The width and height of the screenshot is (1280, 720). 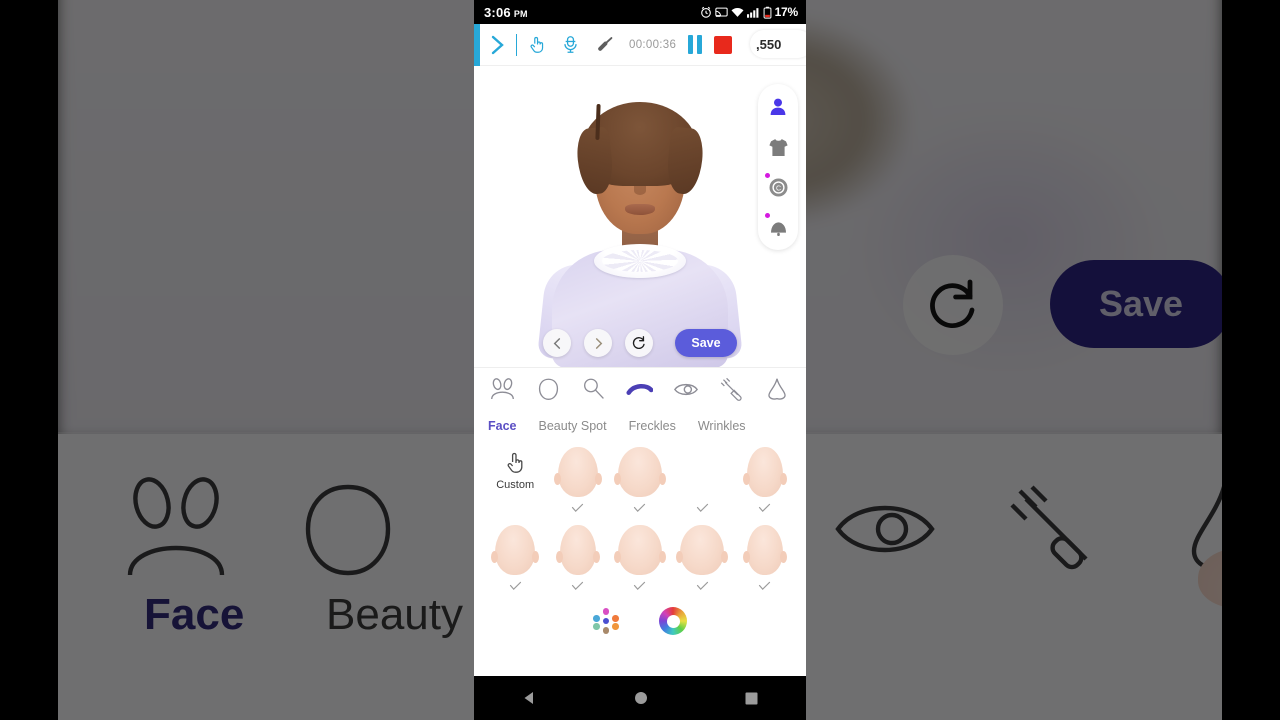 I want to click on color-palette-button, so click(x=606, y=621).